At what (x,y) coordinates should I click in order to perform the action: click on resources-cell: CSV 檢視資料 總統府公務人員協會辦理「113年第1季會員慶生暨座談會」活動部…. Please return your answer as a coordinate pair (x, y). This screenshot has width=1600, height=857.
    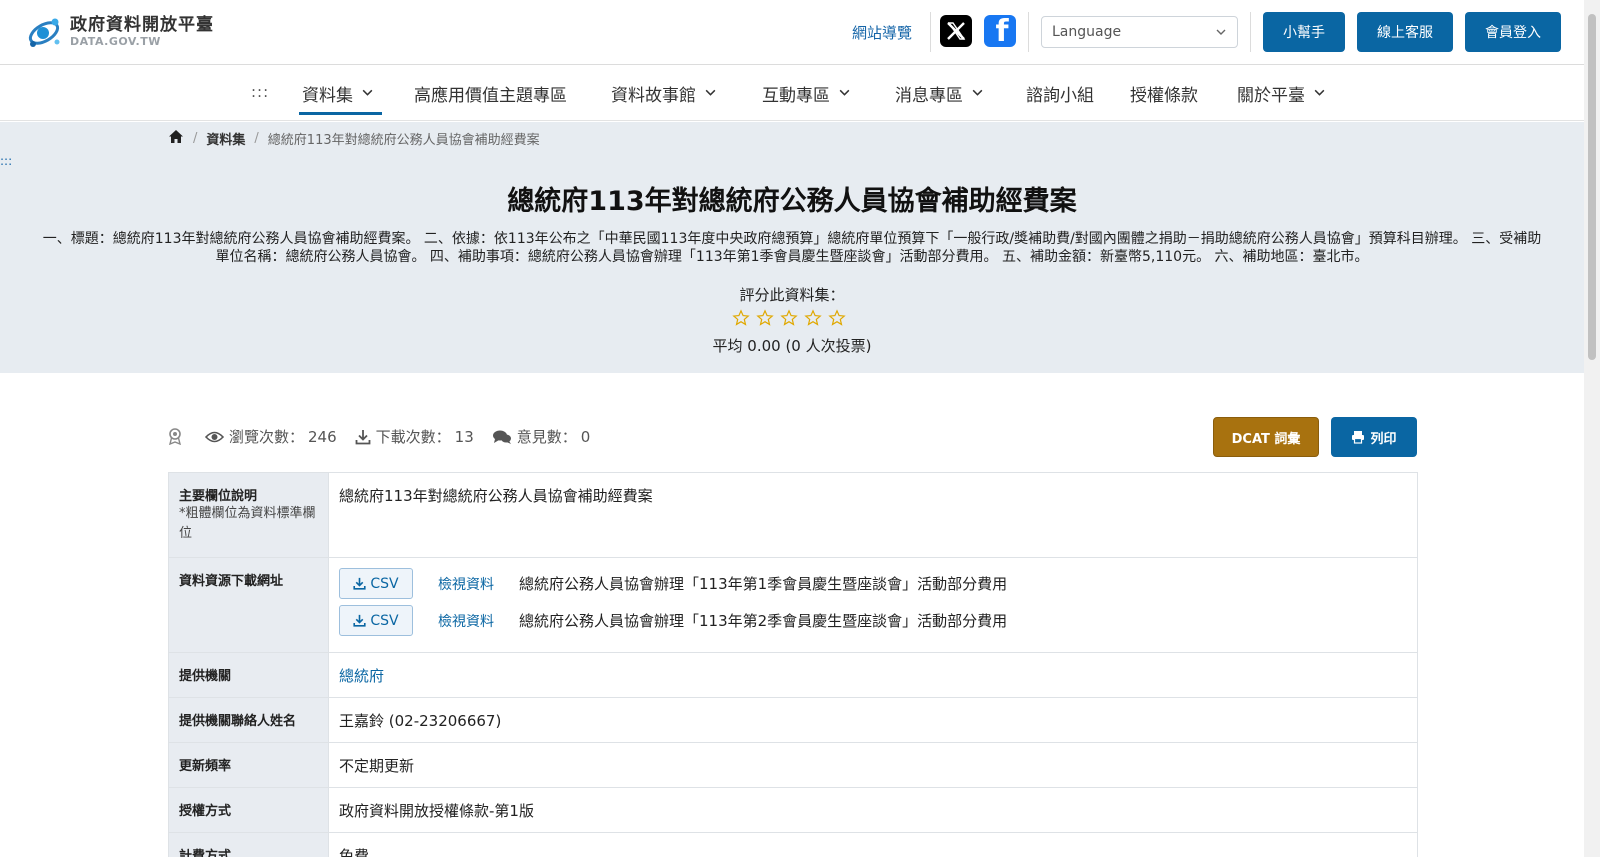
    Looking at the image, I should click on (873, 605).